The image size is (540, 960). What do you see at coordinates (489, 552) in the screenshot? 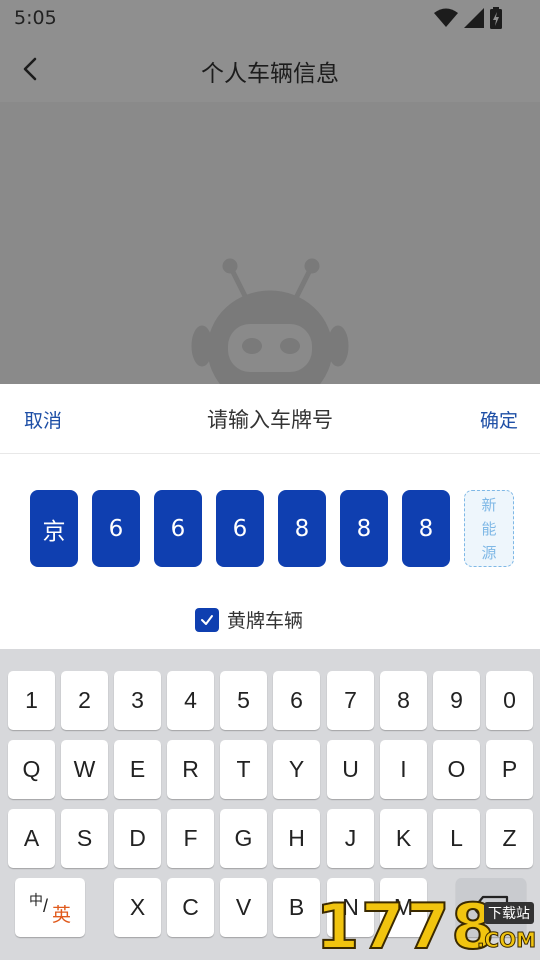
I see `new-energy-label-3: 源` at bounding box center [489, 552].